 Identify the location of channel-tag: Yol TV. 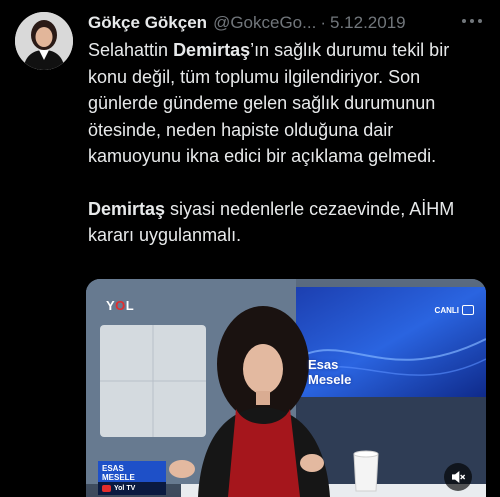
(132, 488).